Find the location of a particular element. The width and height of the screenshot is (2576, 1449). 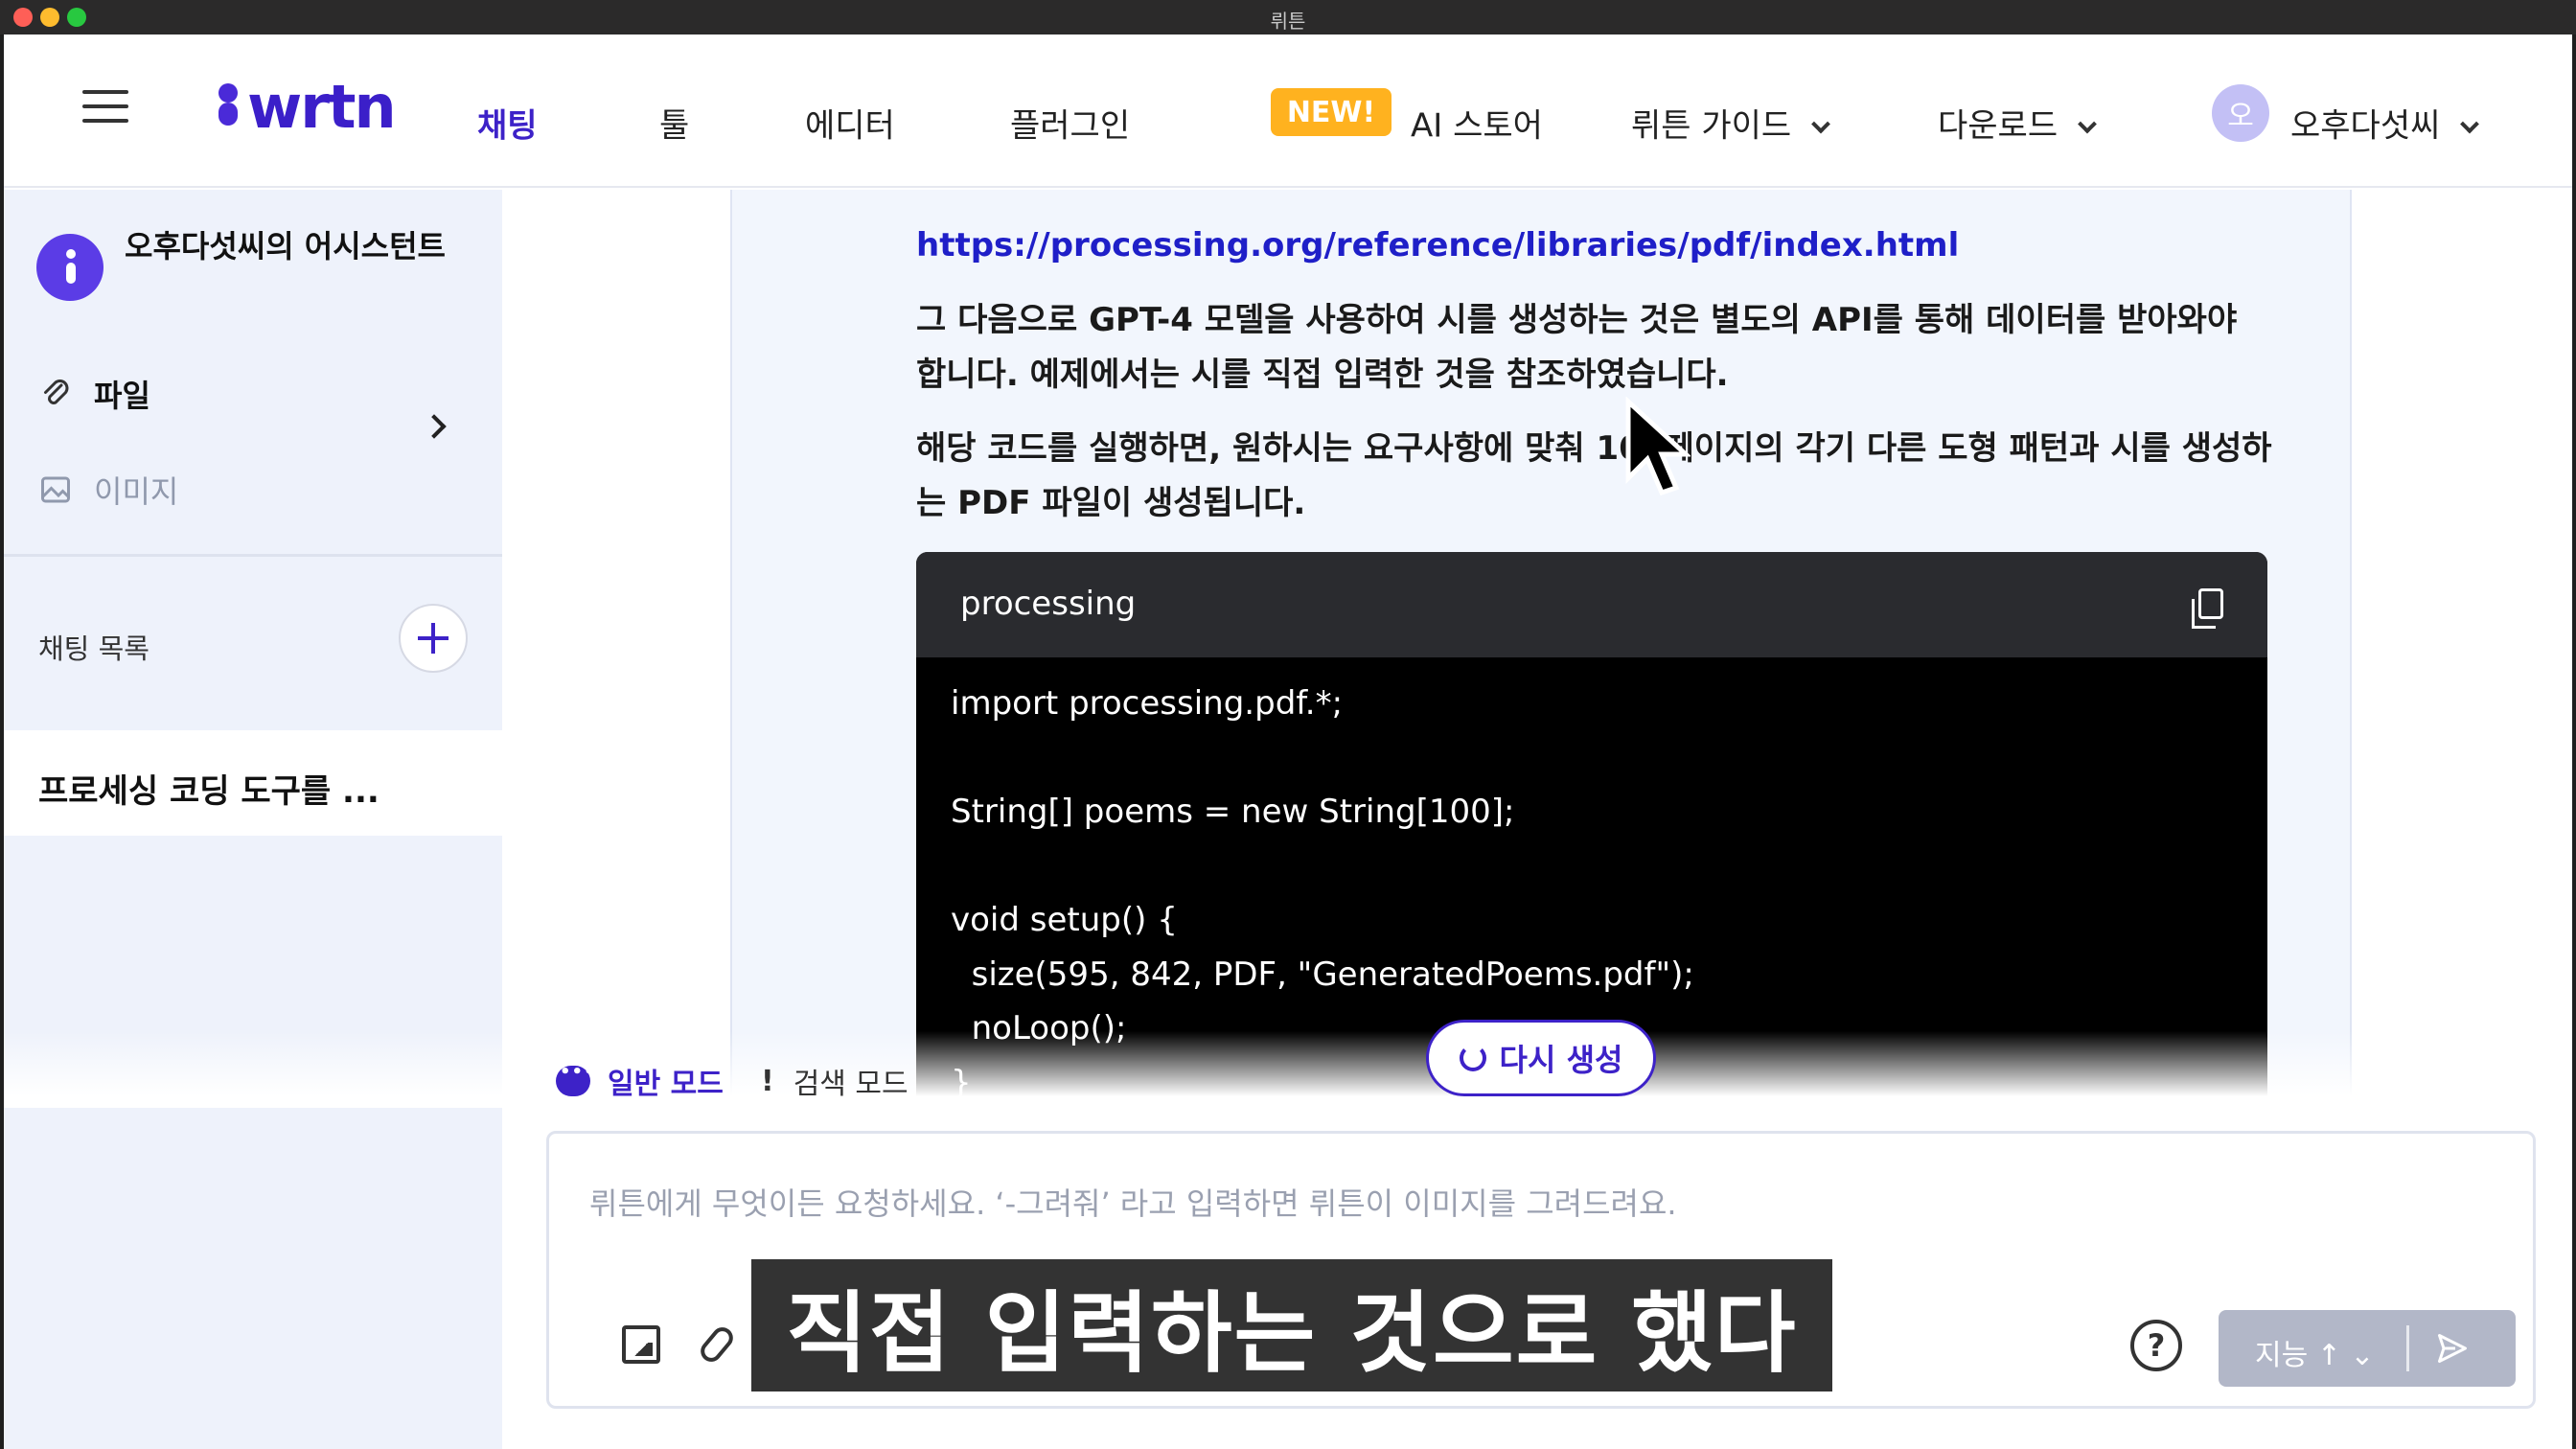

wrtn-logo: wrtn is located at coordinates (307, 106).